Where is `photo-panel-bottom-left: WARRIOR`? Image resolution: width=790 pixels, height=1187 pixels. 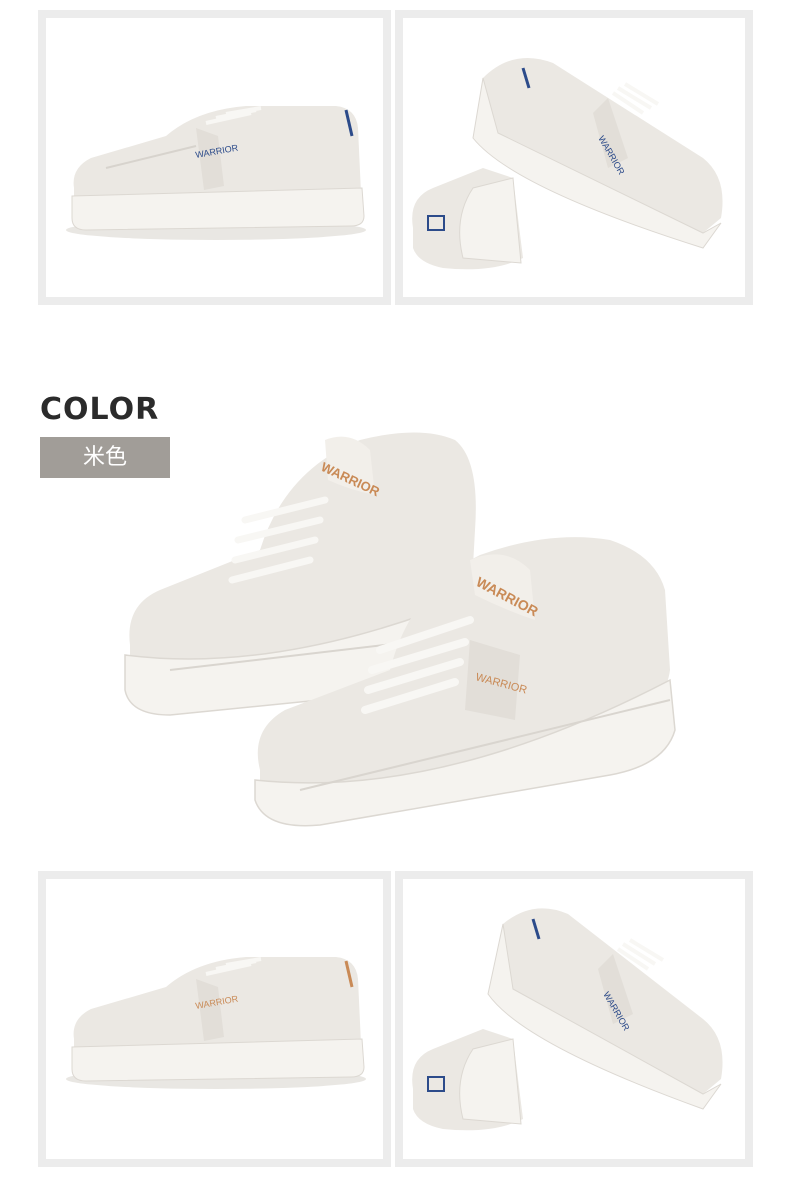 photo-panel-bottom-left: WARRIOR is located at coordinates (214, 1019).